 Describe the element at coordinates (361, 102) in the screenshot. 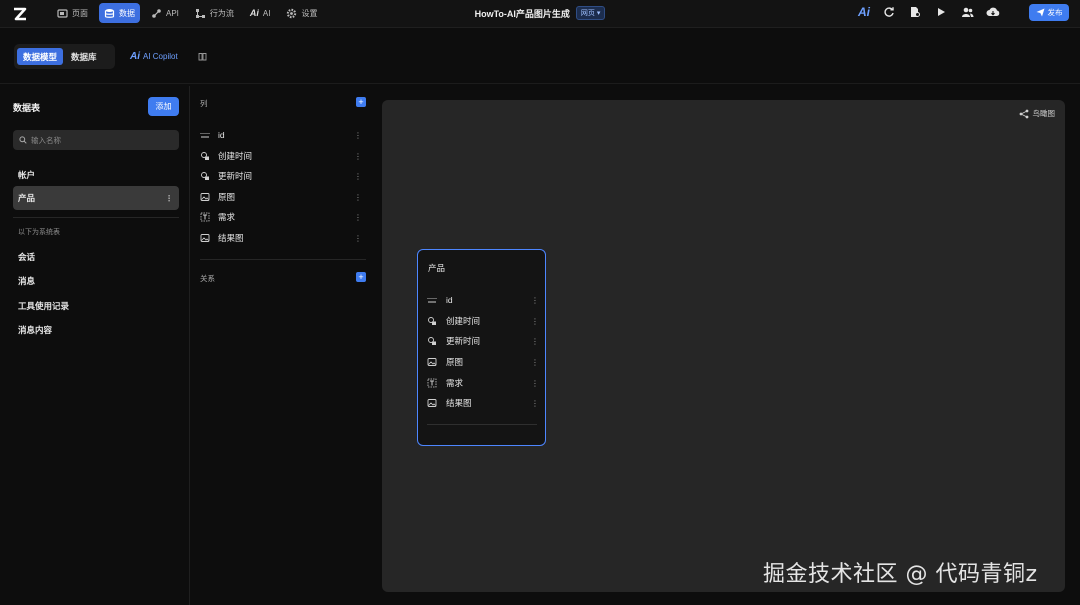

I see `add-column-button: +` at that location.